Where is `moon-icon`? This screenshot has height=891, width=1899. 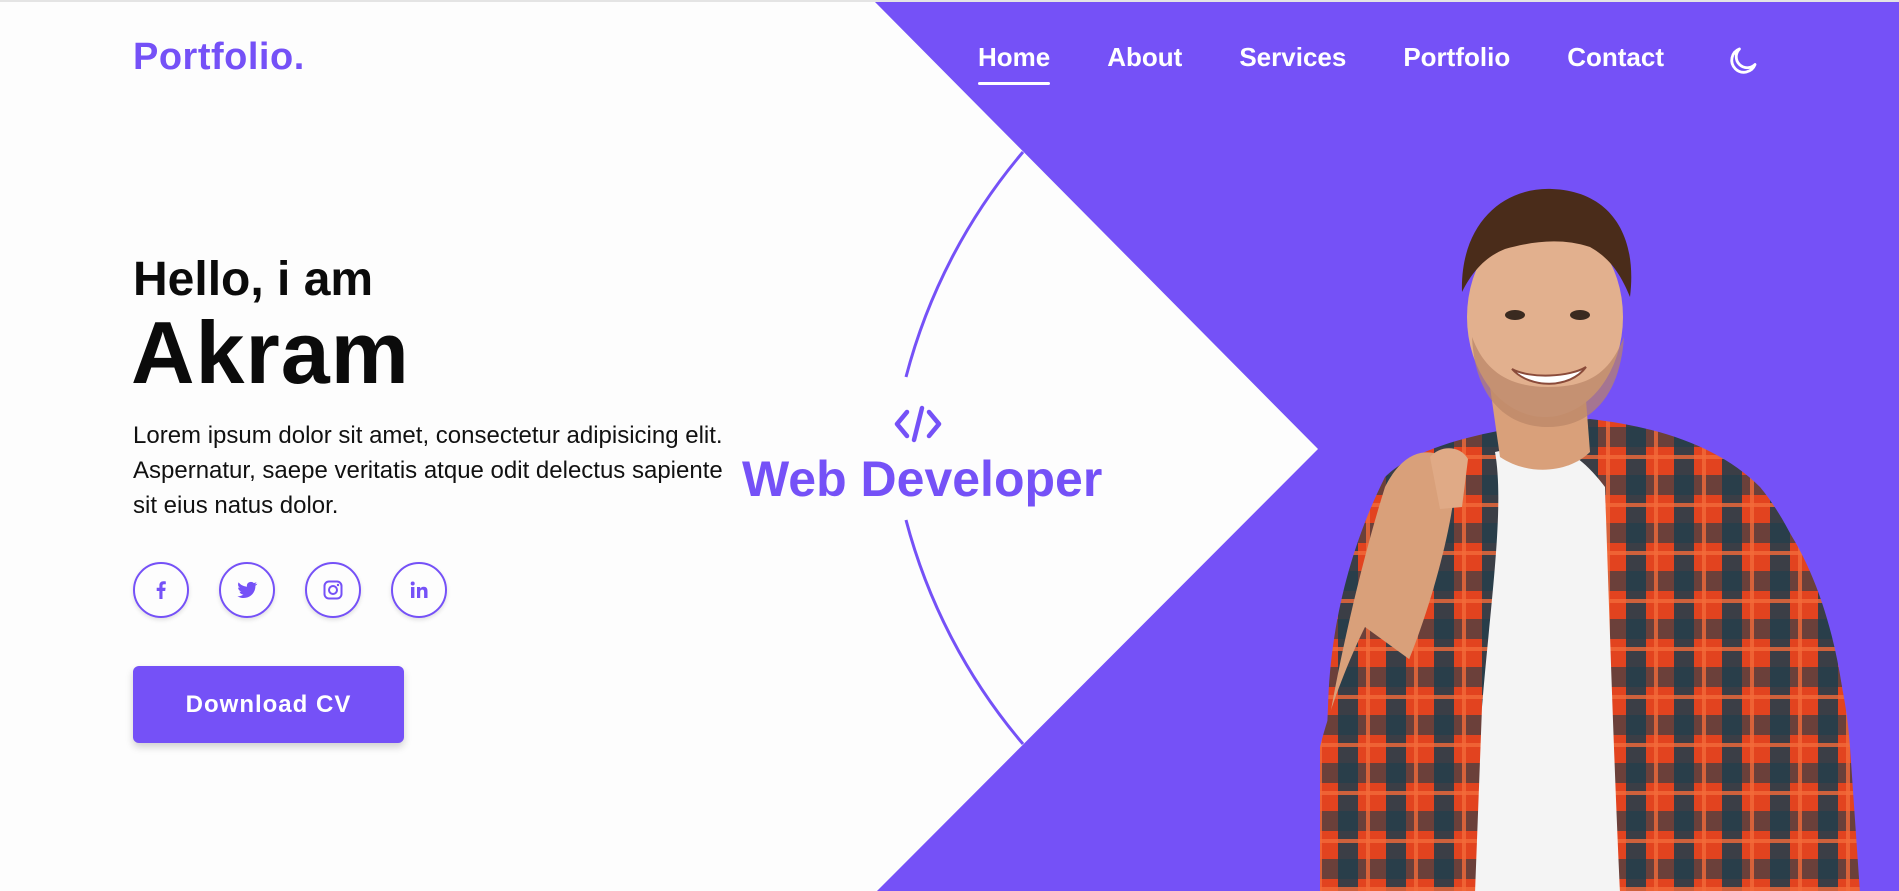
moon-icon is located at coordinates (1743, 61).